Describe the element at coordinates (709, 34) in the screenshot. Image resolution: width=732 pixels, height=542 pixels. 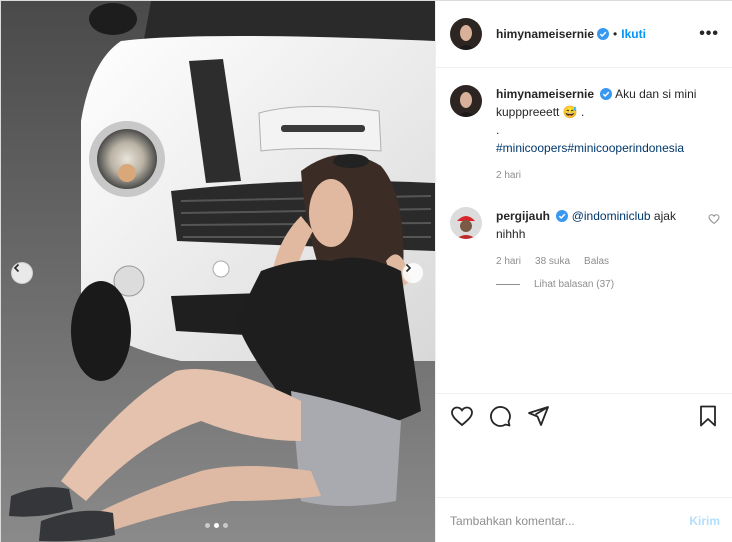
I see `more-options-button: •••` at that location.